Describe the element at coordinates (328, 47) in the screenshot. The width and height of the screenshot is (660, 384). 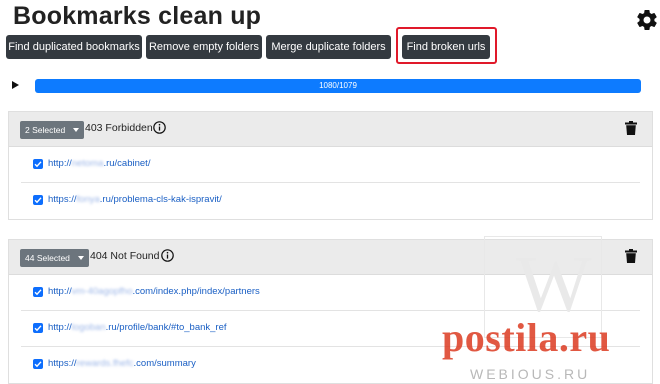
I see `merge-duplicate-folders-button: Merge duplicate folders` at that location.